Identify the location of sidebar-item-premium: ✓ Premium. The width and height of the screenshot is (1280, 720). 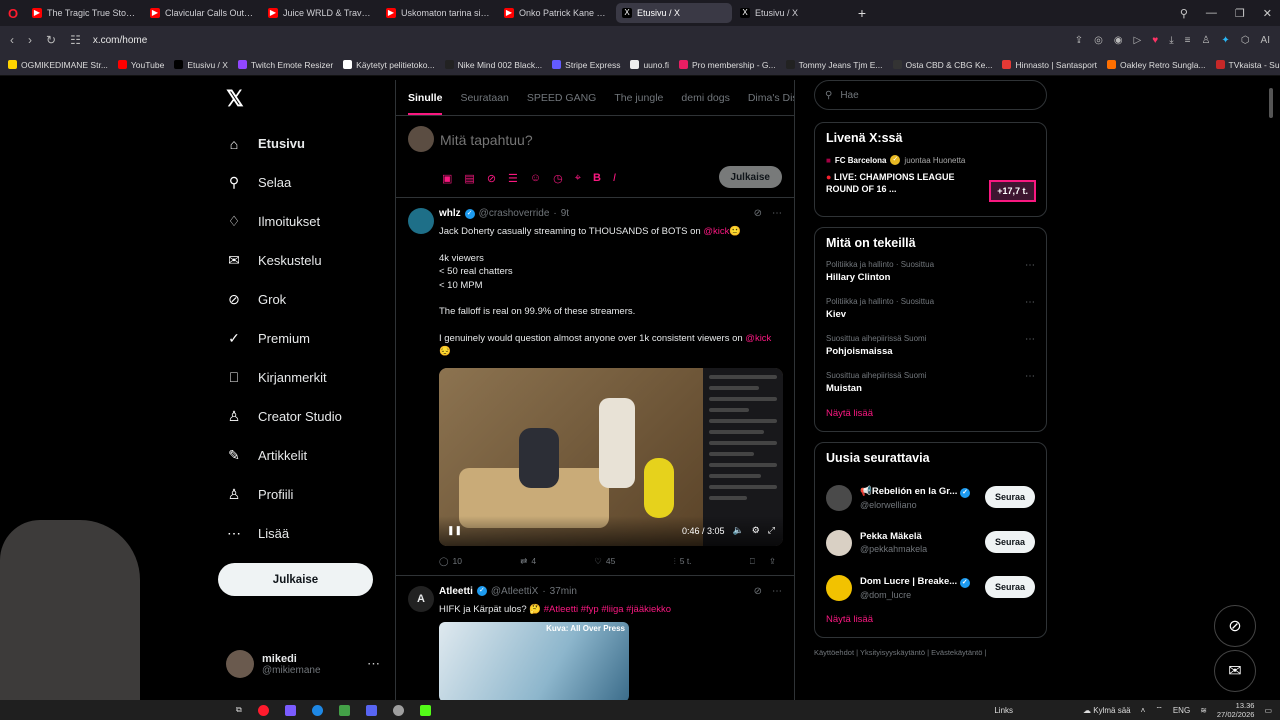
(303, 338).